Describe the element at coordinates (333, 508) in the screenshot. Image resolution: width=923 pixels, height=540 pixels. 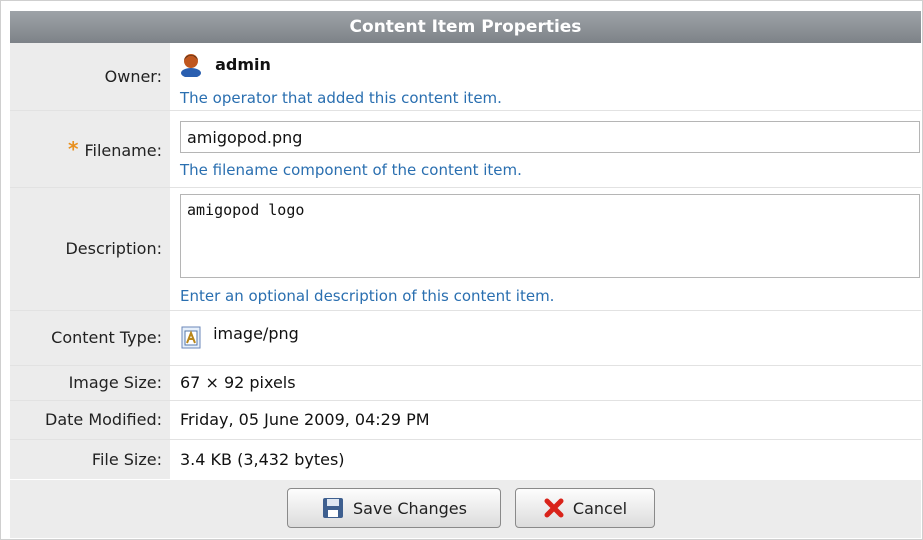
I see `save-icon` at that location.